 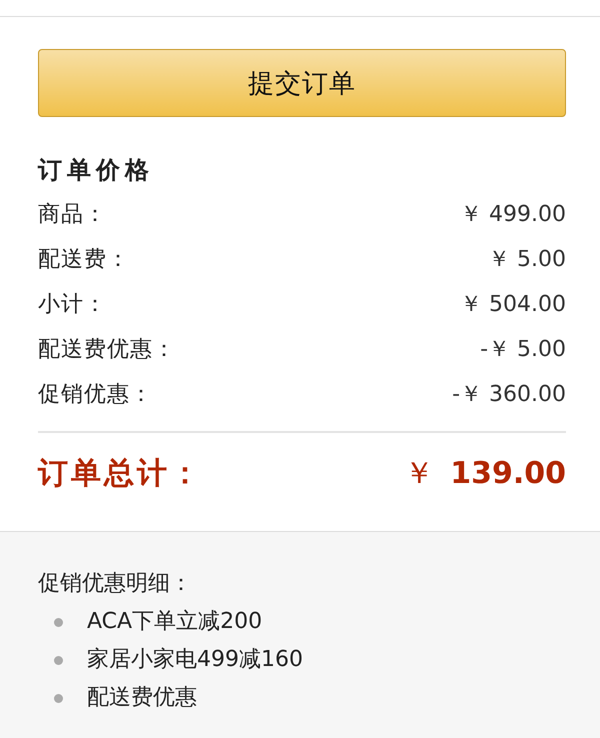 I want to click on price-label: 促销优惠：, so click(x=95, y=394).